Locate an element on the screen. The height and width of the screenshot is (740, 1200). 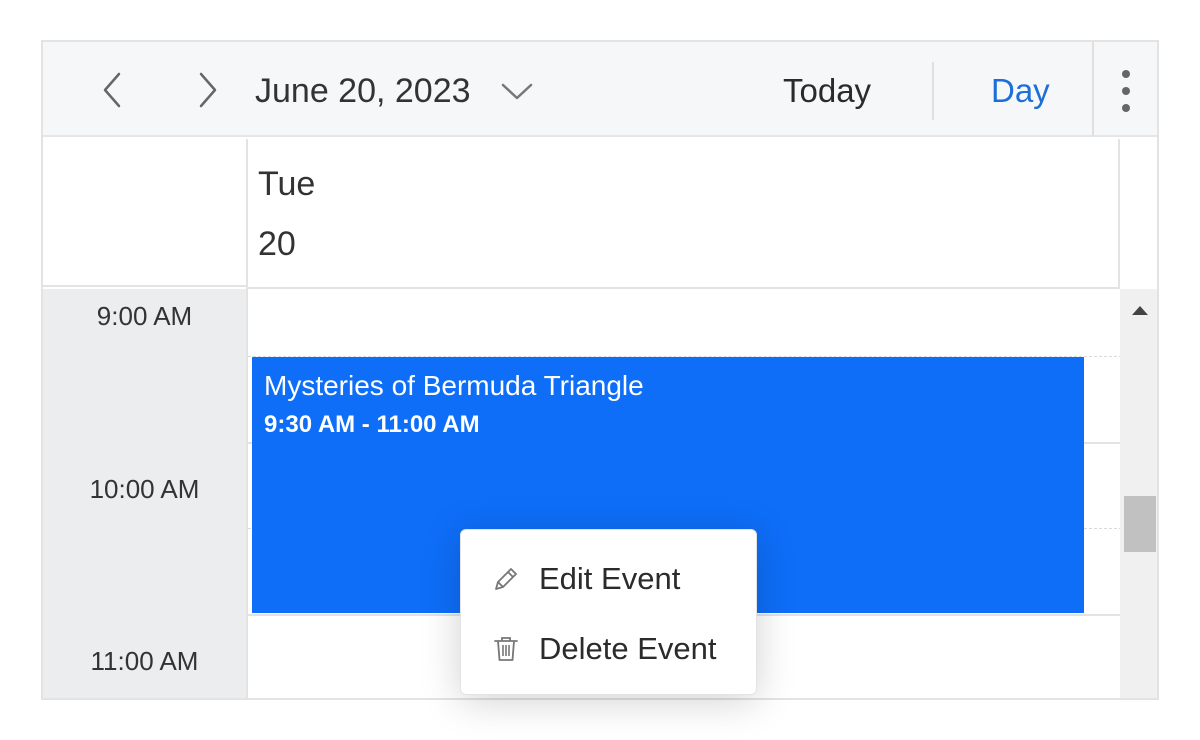
appointment-context-menu: Edit Event Delete Event is located at coordinates (608, 612).